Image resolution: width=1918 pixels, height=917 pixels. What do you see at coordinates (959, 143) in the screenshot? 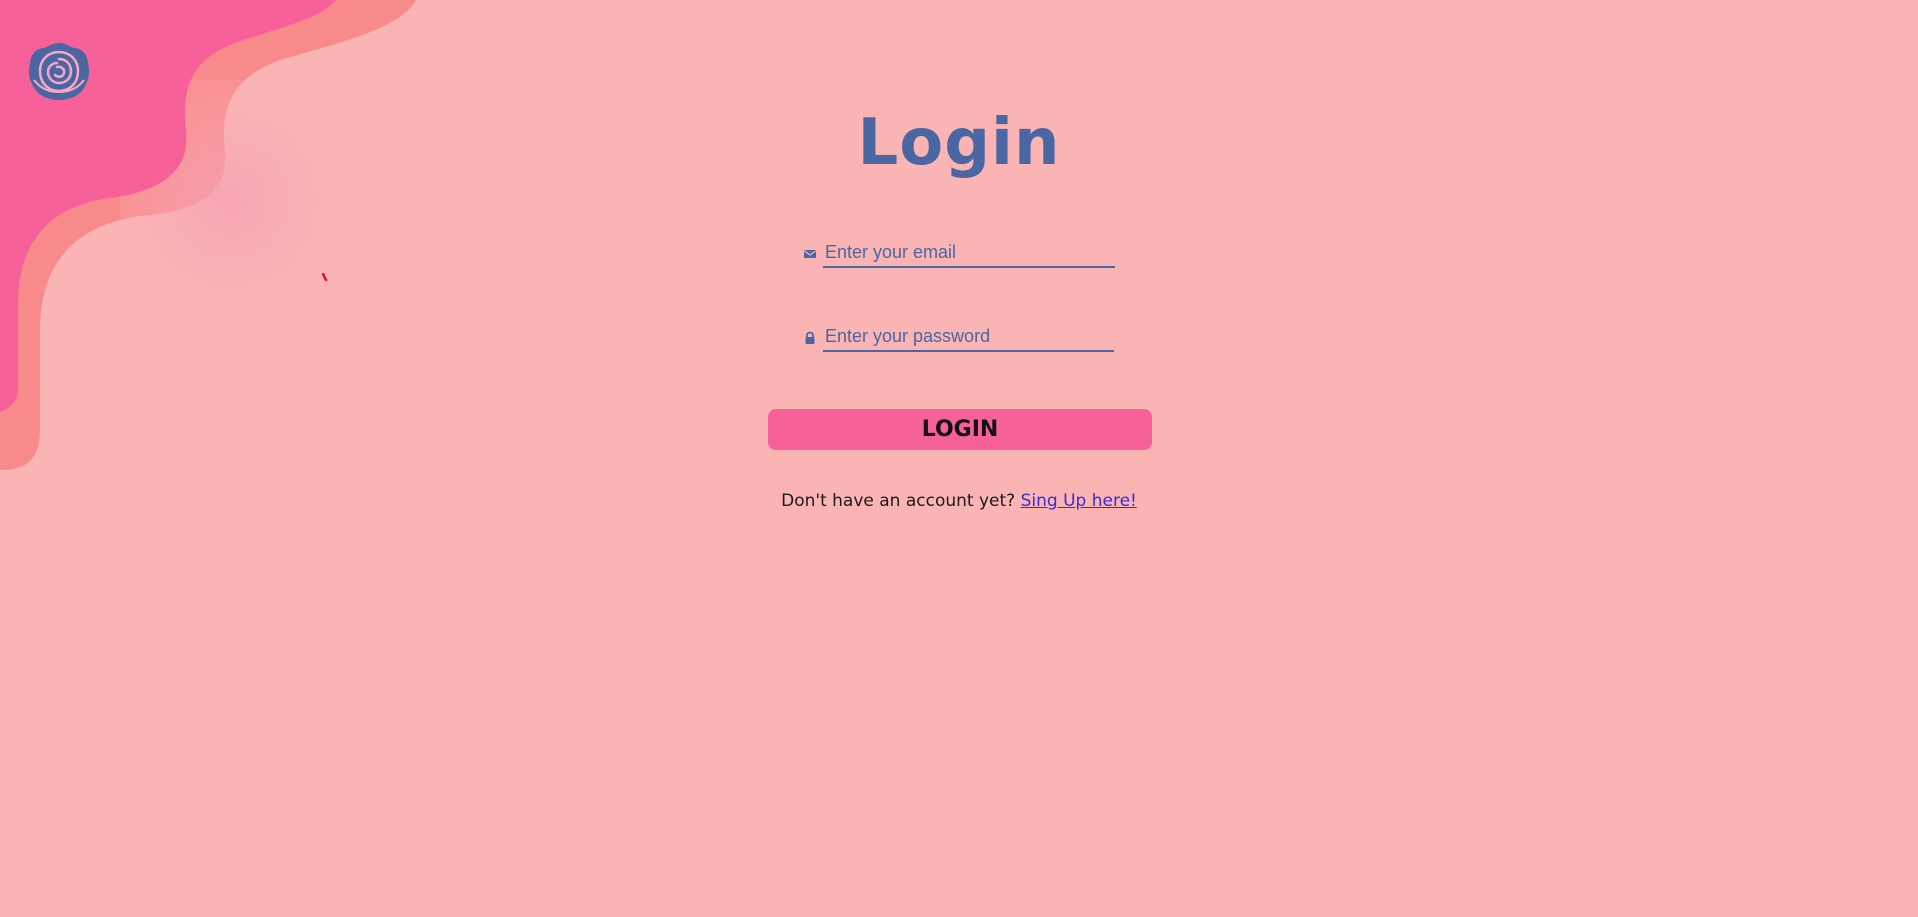
I see `page-title: Login` at bounding box center [959, 143].